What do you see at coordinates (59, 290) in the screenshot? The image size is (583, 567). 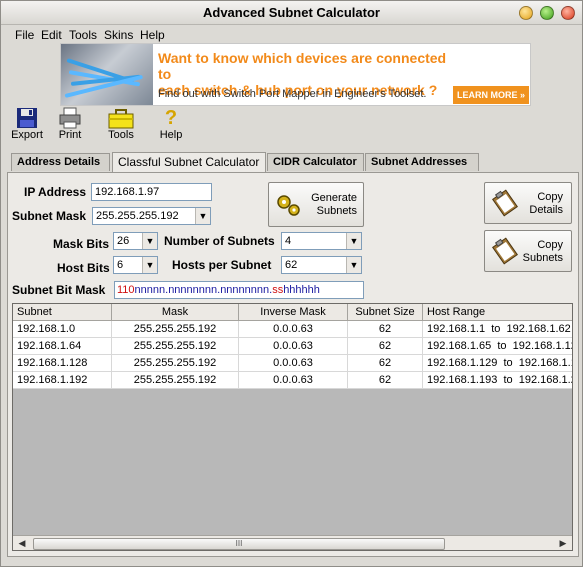 I see `subnet-bit-mask-label: Subnet Bit Mask` at bounding box center [59, 290].